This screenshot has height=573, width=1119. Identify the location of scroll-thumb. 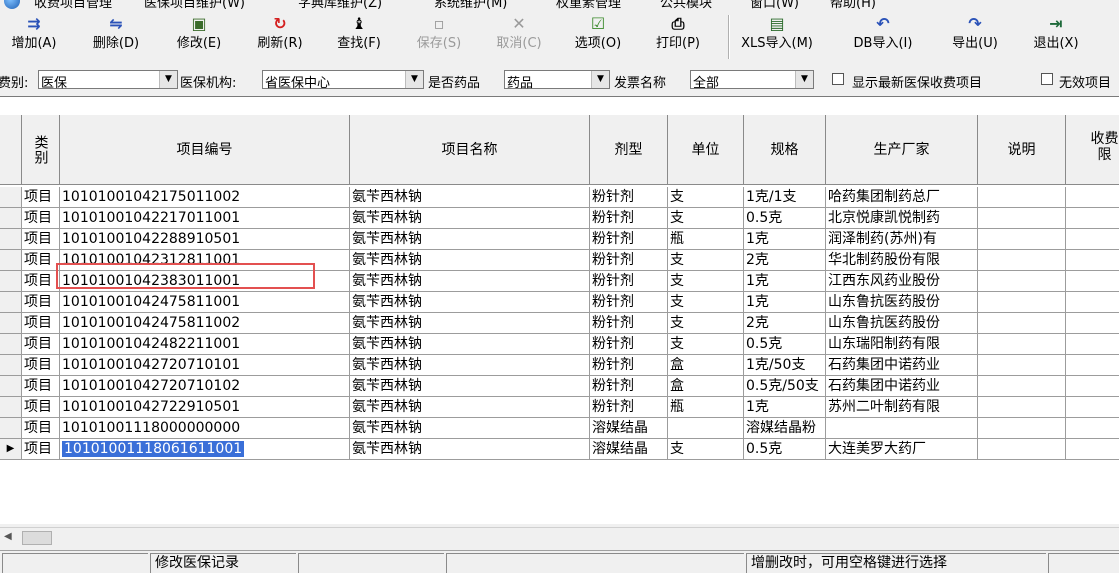
(37, 538).